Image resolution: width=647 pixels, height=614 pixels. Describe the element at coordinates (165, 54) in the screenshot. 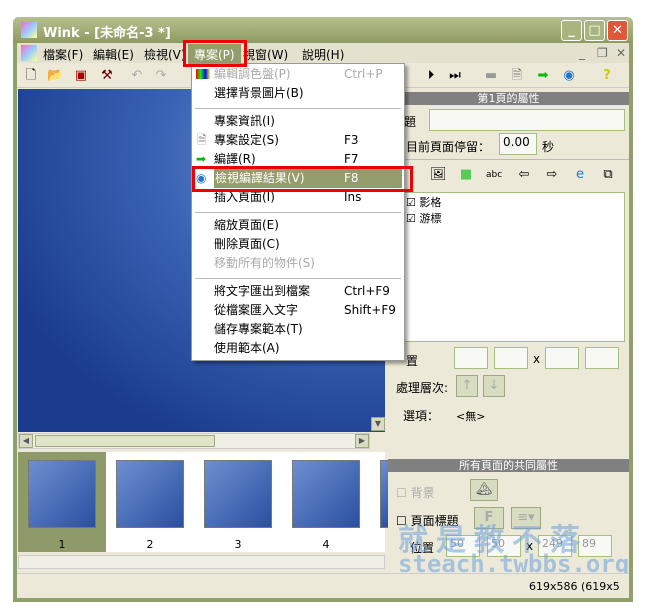

I see `menu-view: 檢視(V)` at that location.